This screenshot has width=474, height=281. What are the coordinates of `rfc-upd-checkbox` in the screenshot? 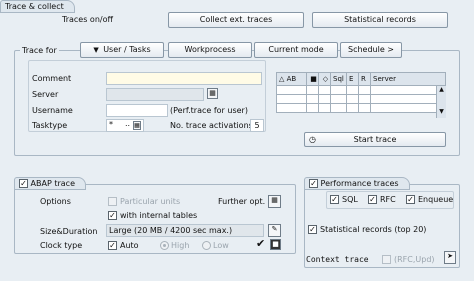 It's located at (386, 259).